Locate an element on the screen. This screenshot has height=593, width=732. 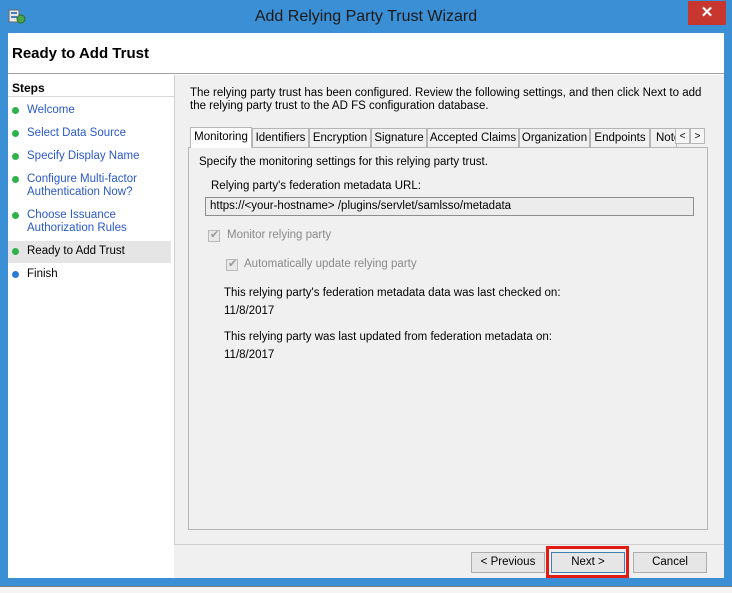
step-specify-display-name: Specify Display Name is located at coordinates (89, 157).